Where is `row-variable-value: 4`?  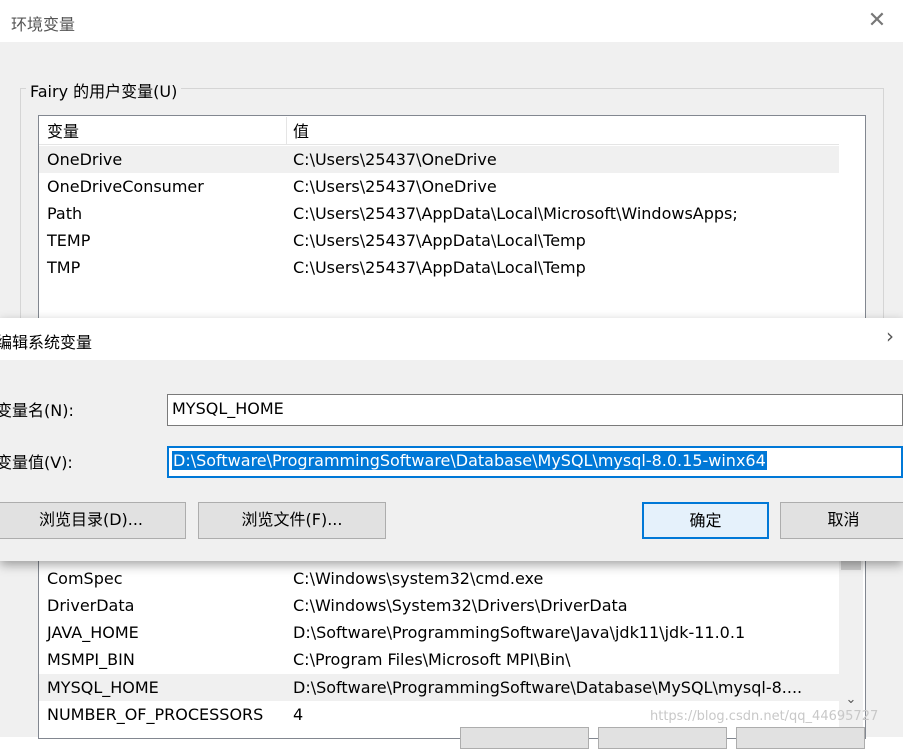
row-variable-value: 4 is located at coordinates (298, 714).